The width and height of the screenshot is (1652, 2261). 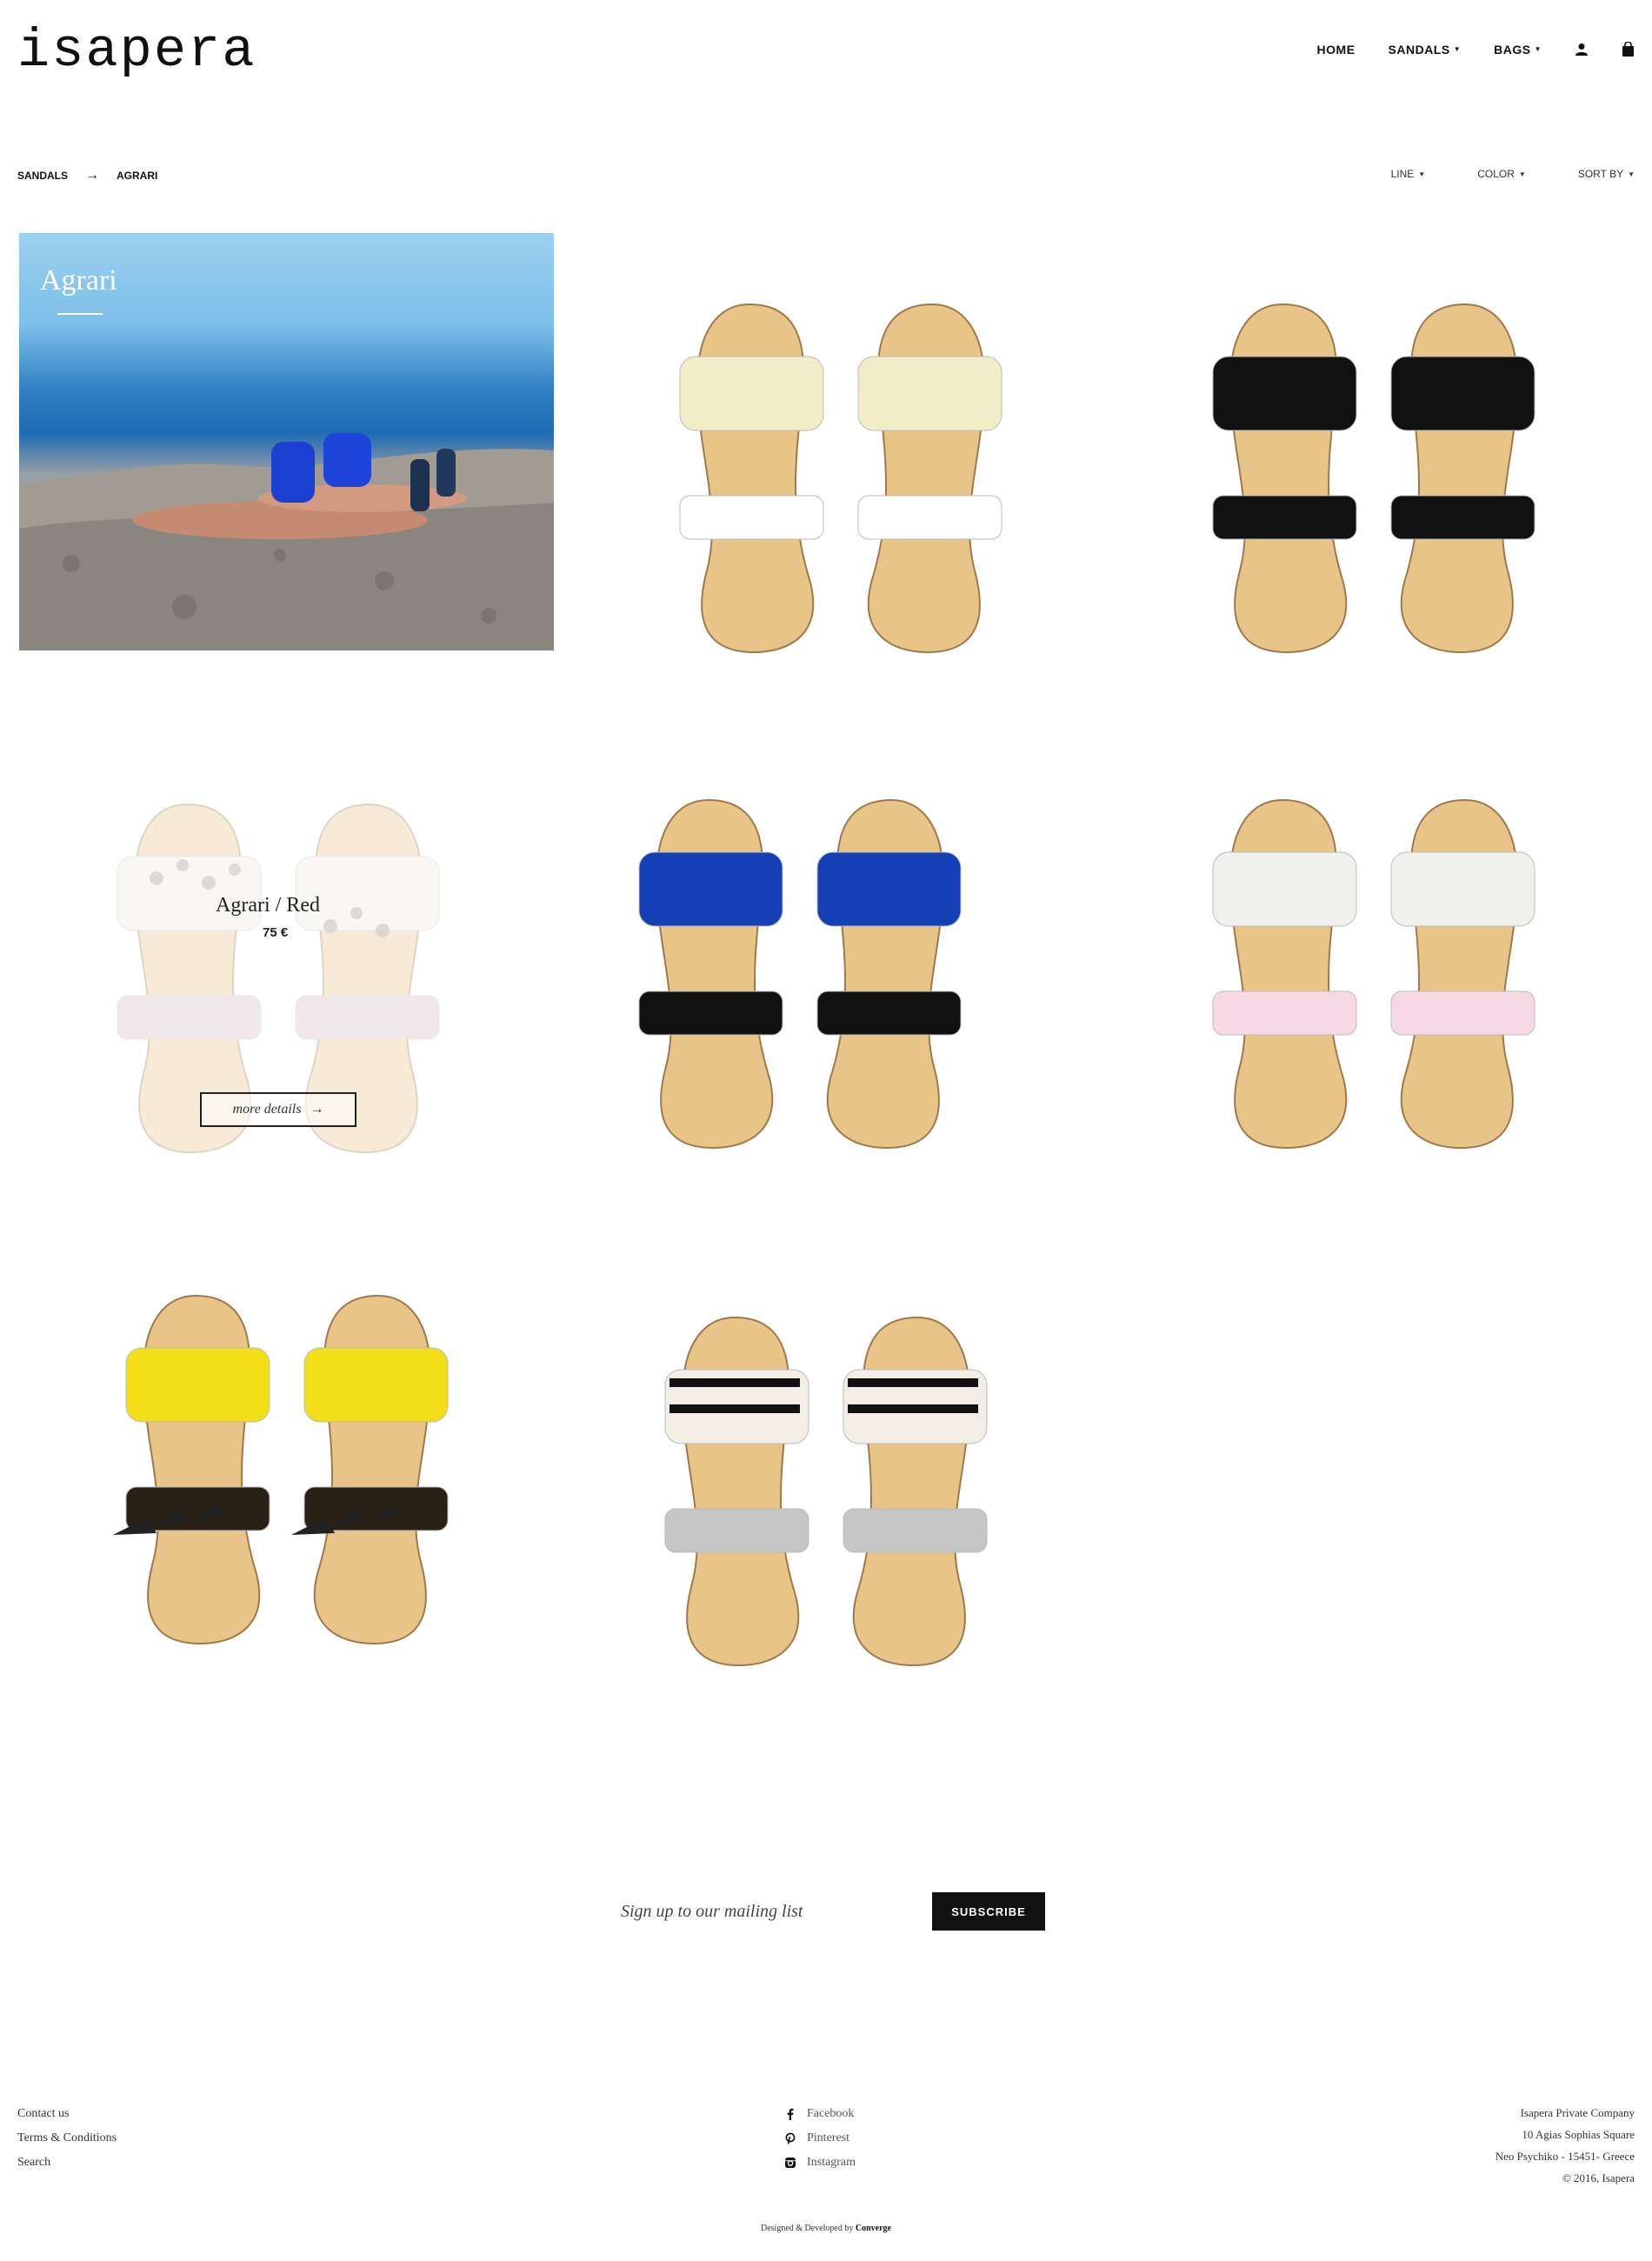 What do you see at coordinates (831, 2162) in the screenshot?
I see `social-instagram-label: Instagram` at bounding box center [831, 2162].